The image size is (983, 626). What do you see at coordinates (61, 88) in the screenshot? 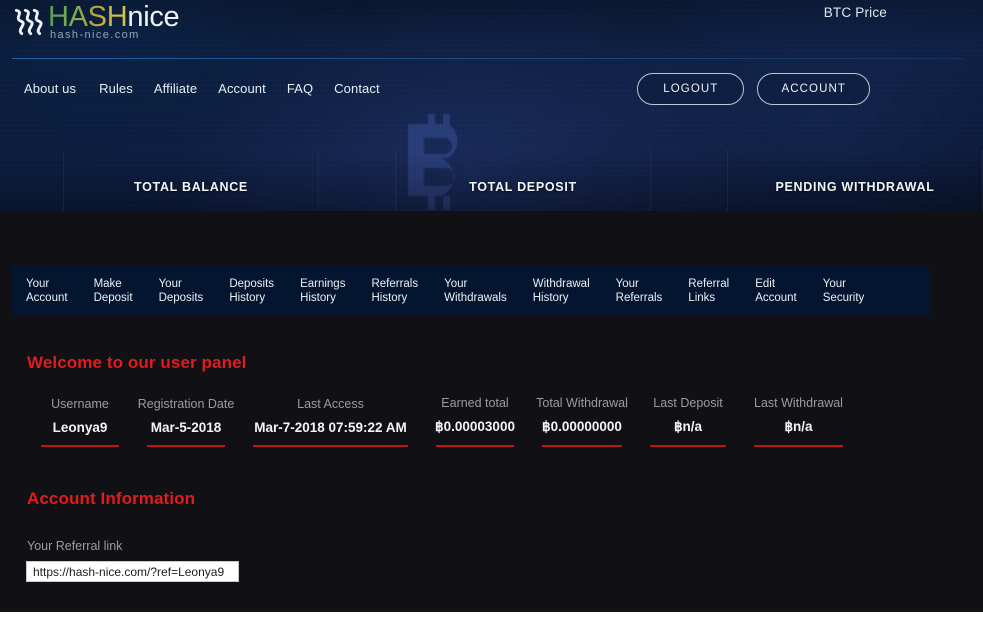
I see `nav-item-about-us: About us` at bounding box center [61, 88].